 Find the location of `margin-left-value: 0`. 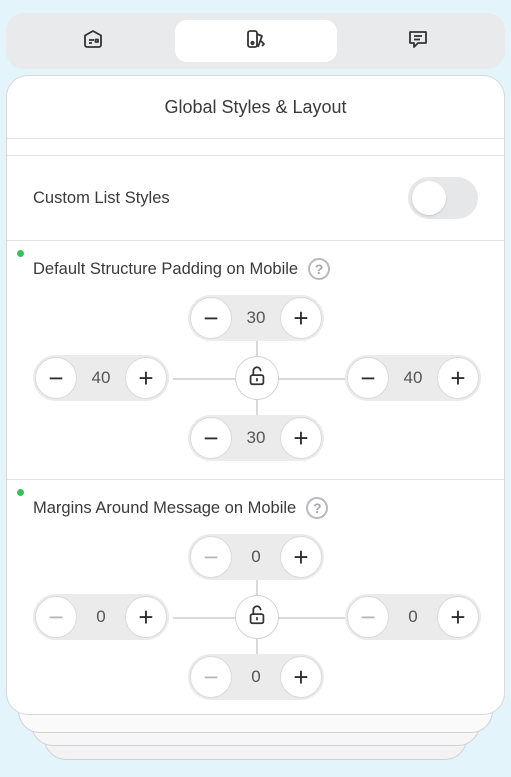

margin-left-value: 0 is located at coordinates (101, 617).